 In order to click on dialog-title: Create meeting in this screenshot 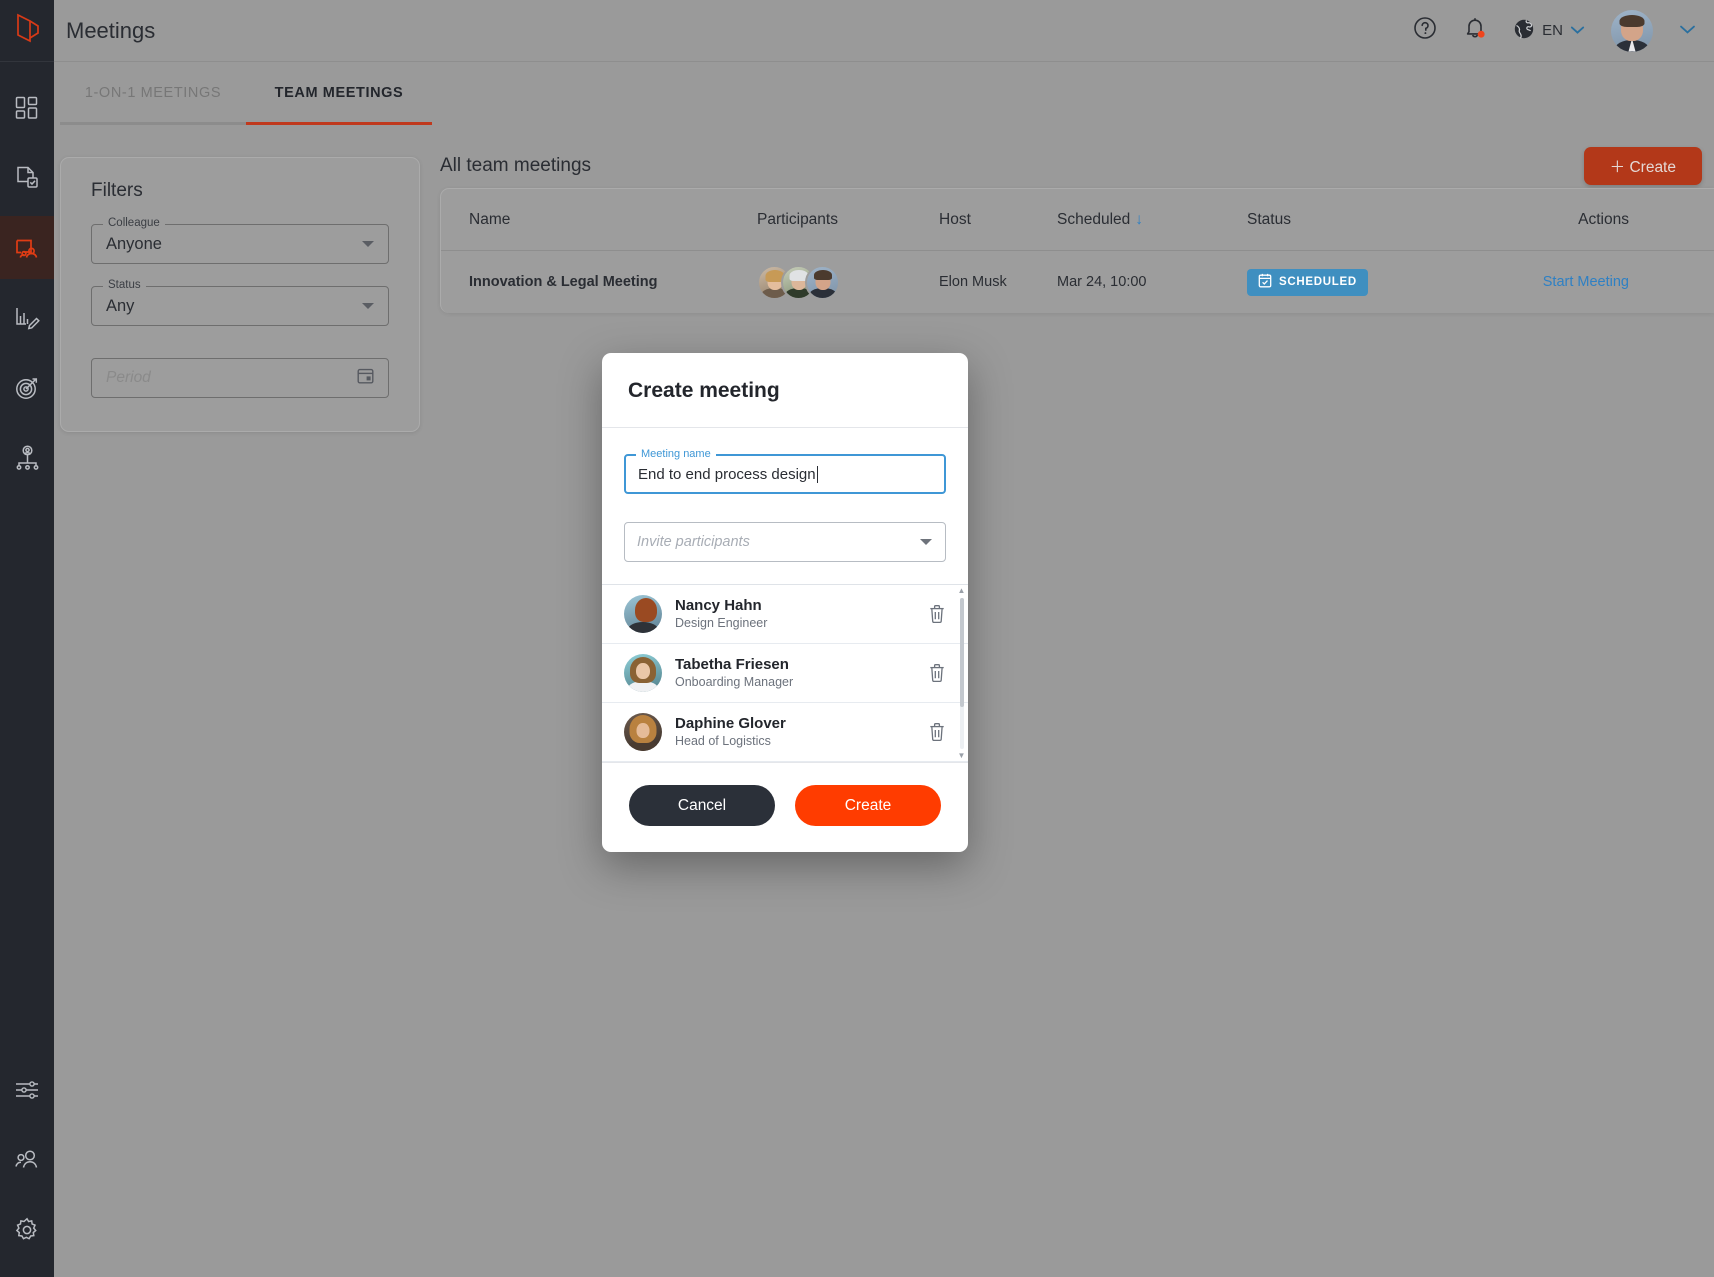, I will do `click(785, 390)`.